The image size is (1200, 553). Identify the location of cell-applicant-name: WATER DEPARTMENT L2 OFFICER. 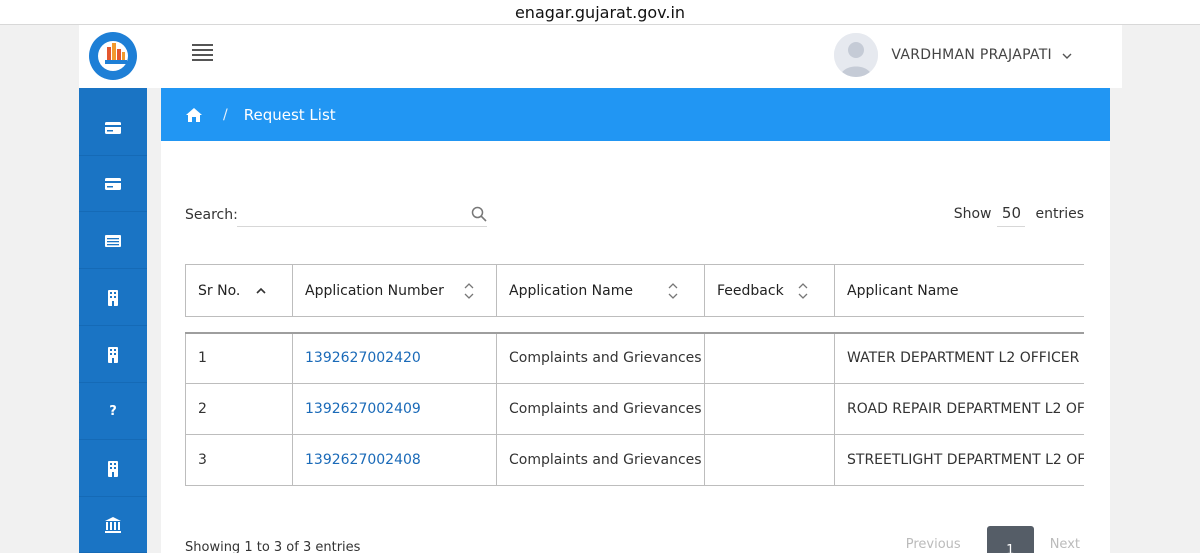
(959, 358).